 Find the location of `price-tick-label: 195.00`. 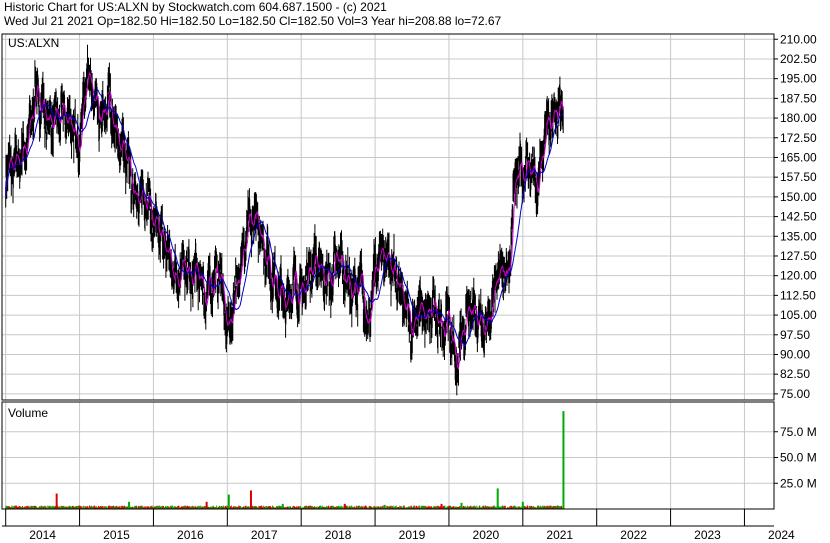

price-tick-label: 195.00 is located at coordinates (798, 79).